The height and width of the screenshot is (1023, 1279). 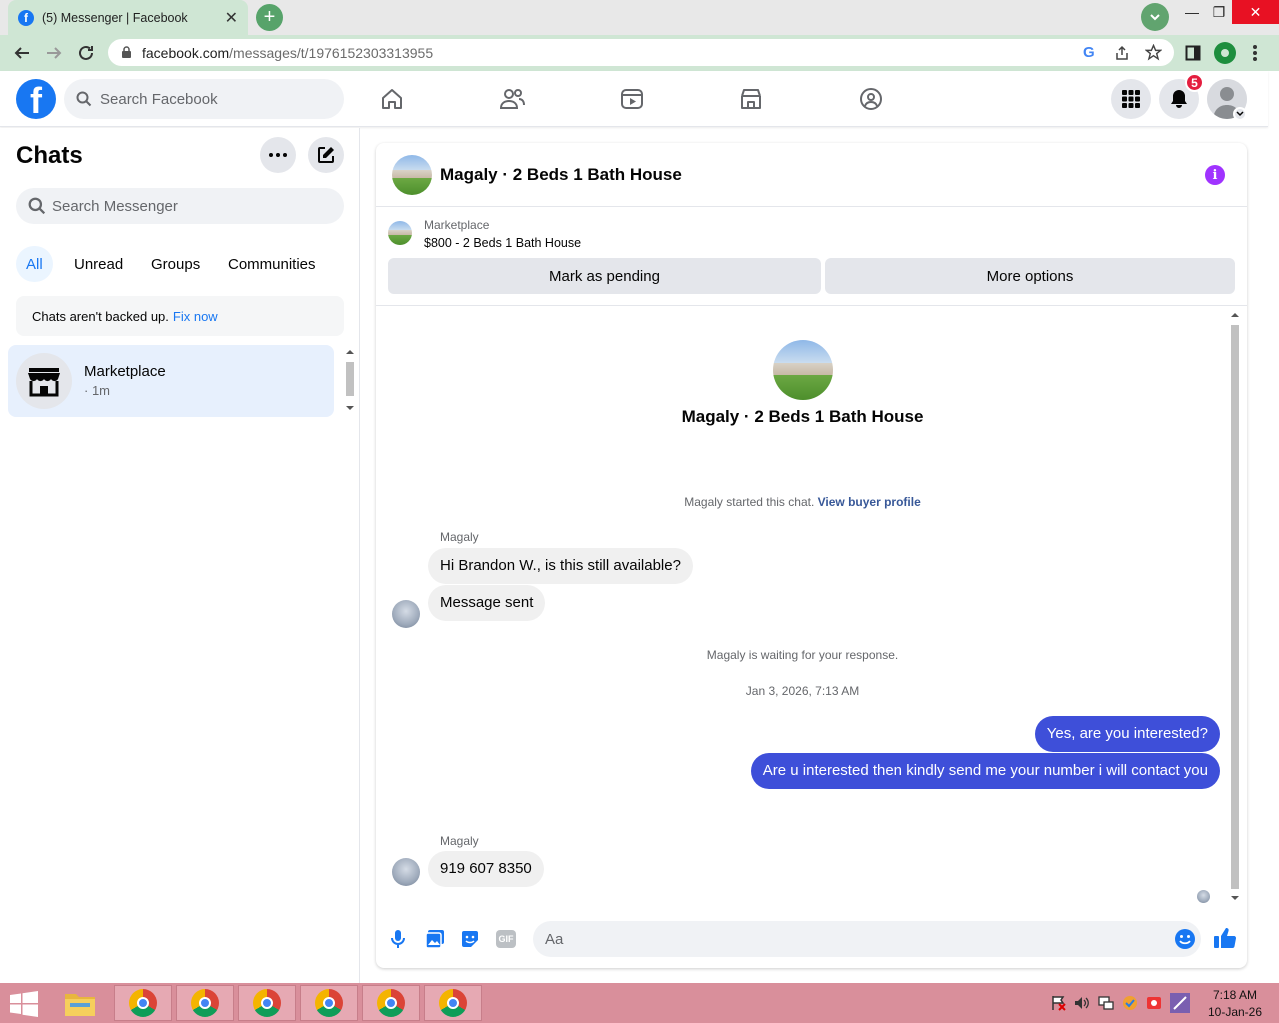 I want to click on close-tab-icon: ✕, so click(x=231, y=18).